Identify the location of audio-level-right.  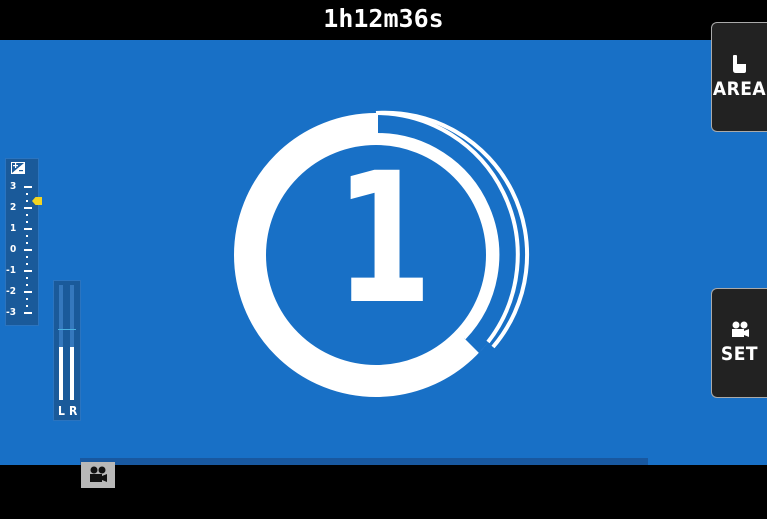
(72, 373).